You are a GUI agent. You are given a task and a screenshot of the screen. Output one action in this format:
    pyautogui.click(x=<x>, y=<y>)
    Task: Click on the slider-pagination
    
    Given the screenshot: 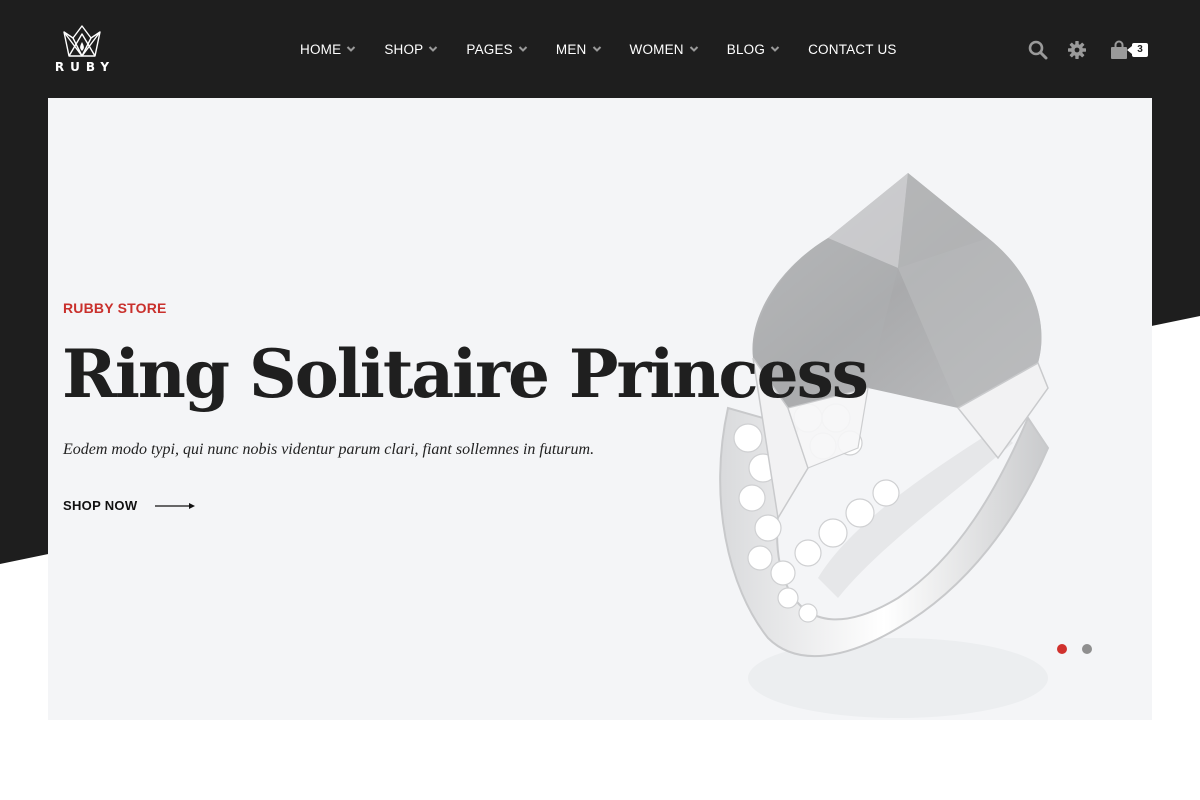 What is the action you would take?
    pyautogui.click(x=1082, y=649)
    